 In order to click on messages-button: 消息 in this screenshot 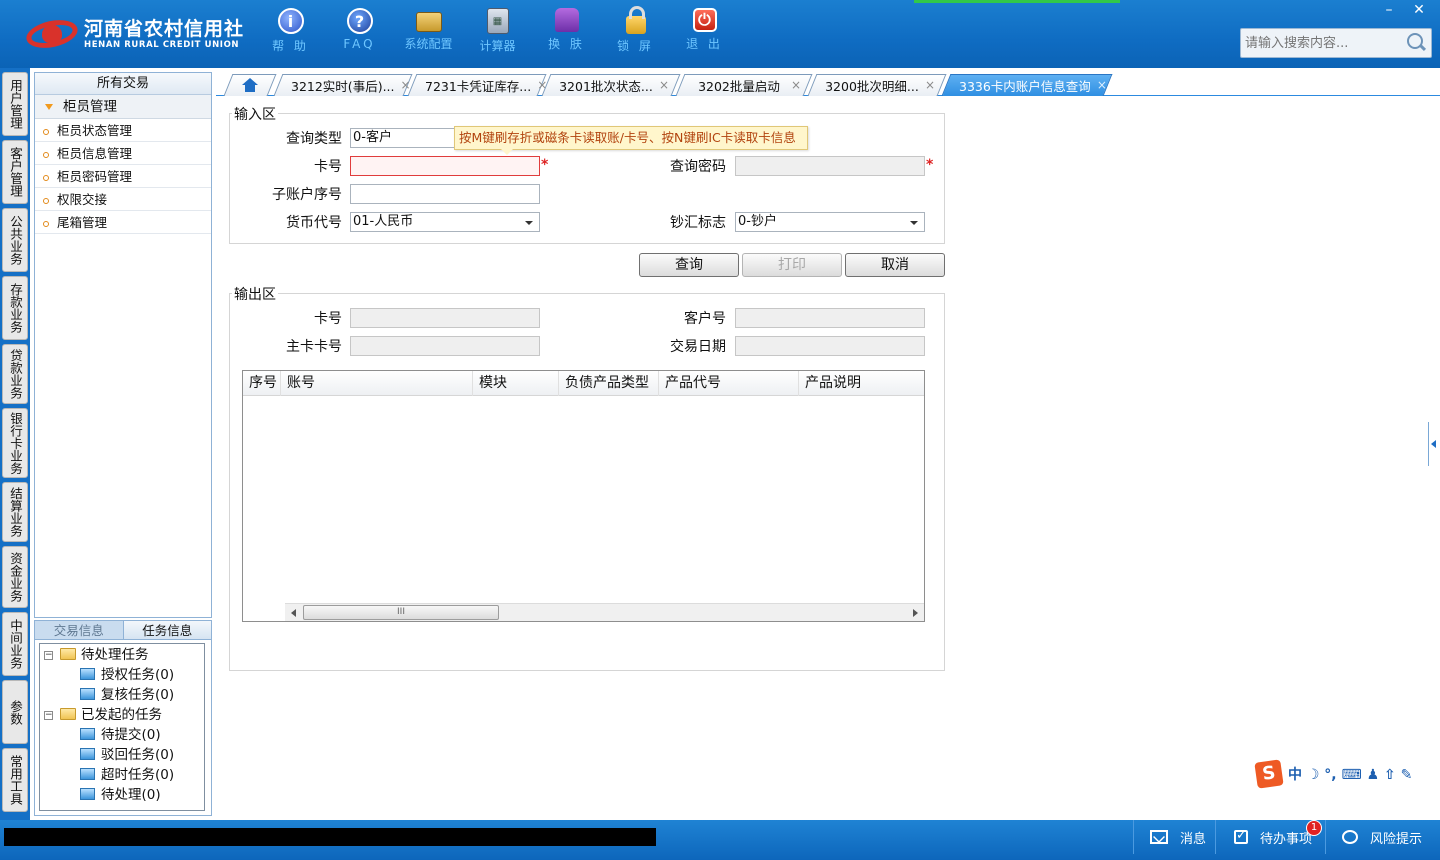, I will do `click(1174, 837)`.